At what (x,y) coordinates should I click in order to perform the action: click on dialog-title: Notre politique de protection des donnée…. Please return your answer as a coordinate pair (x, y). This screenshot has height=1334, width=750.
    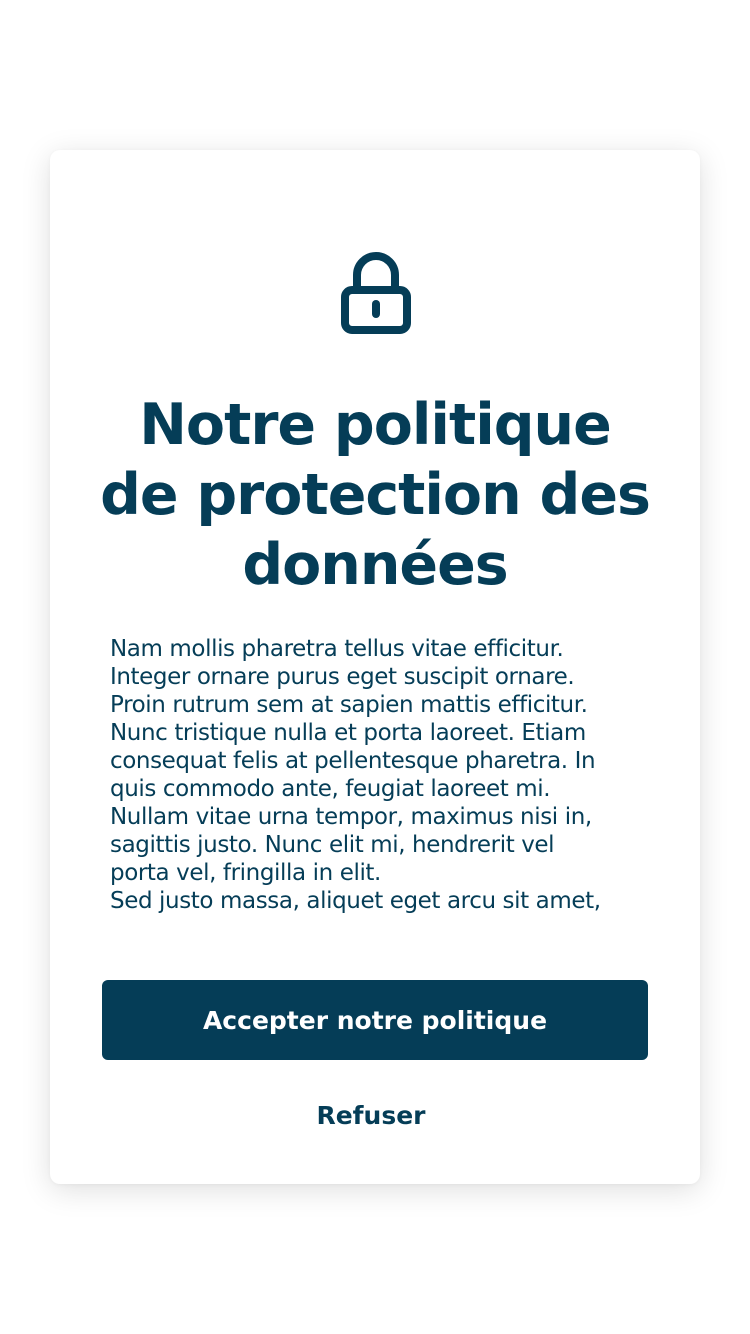
    Looking at the image, I should click on (375, 495).